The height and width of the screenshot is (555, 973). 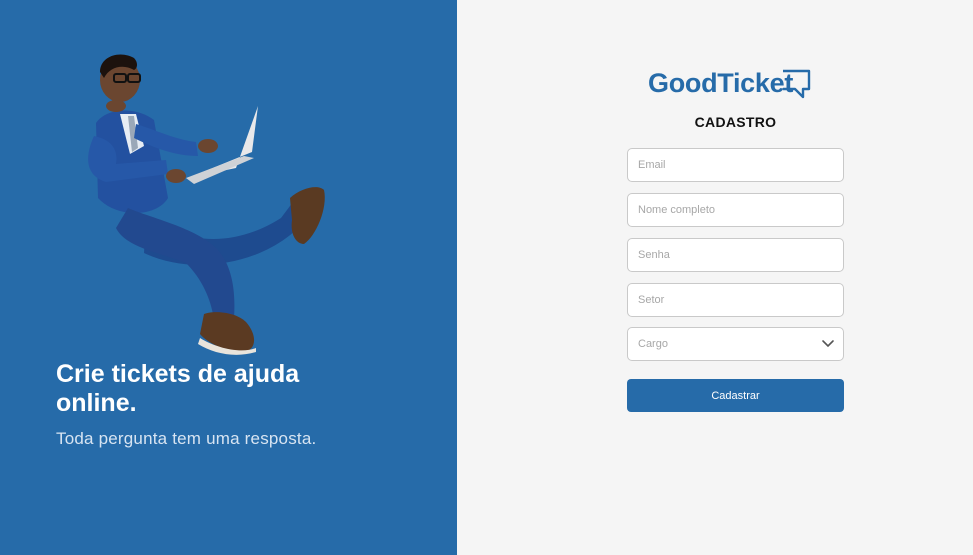 I want to click on full-name-field, so click(x=735, y=210).